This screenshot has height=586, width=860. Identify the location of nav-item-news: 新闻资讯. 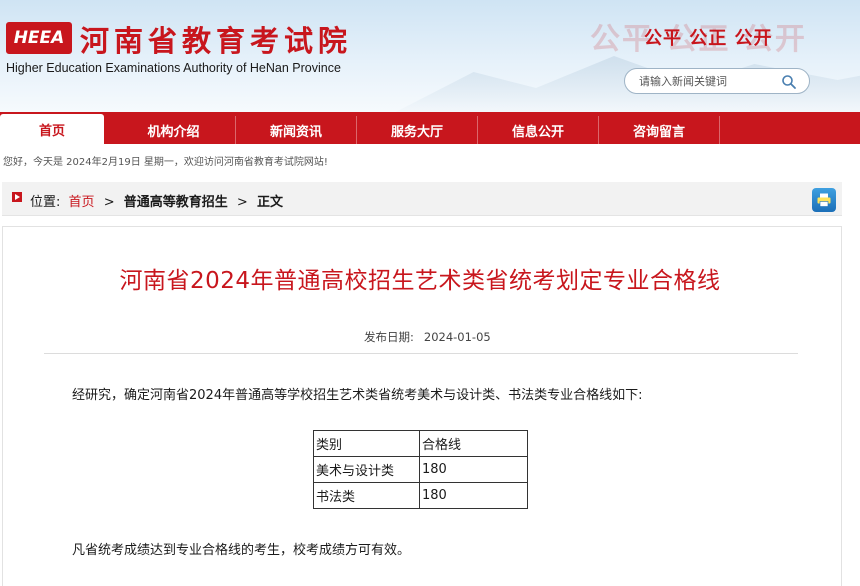
(296, 130).